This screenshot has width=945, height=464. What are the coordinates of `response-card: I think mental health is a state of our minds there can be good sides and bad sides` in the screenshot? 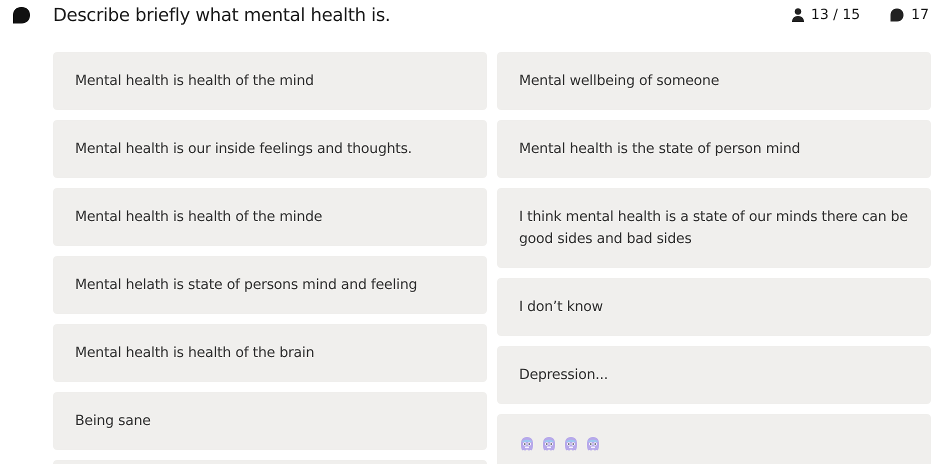 It's located at (714, 228).